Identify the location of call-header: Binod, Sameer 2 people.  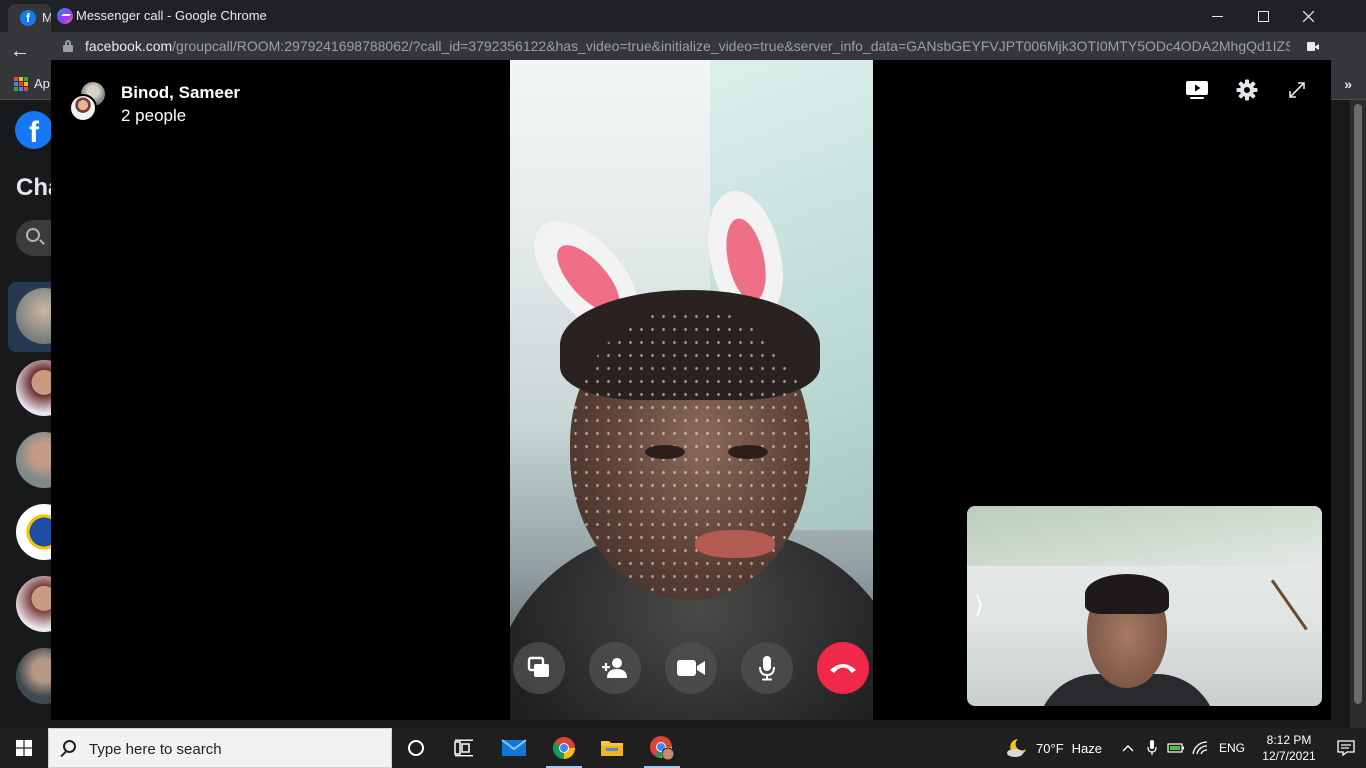
(154, 105).